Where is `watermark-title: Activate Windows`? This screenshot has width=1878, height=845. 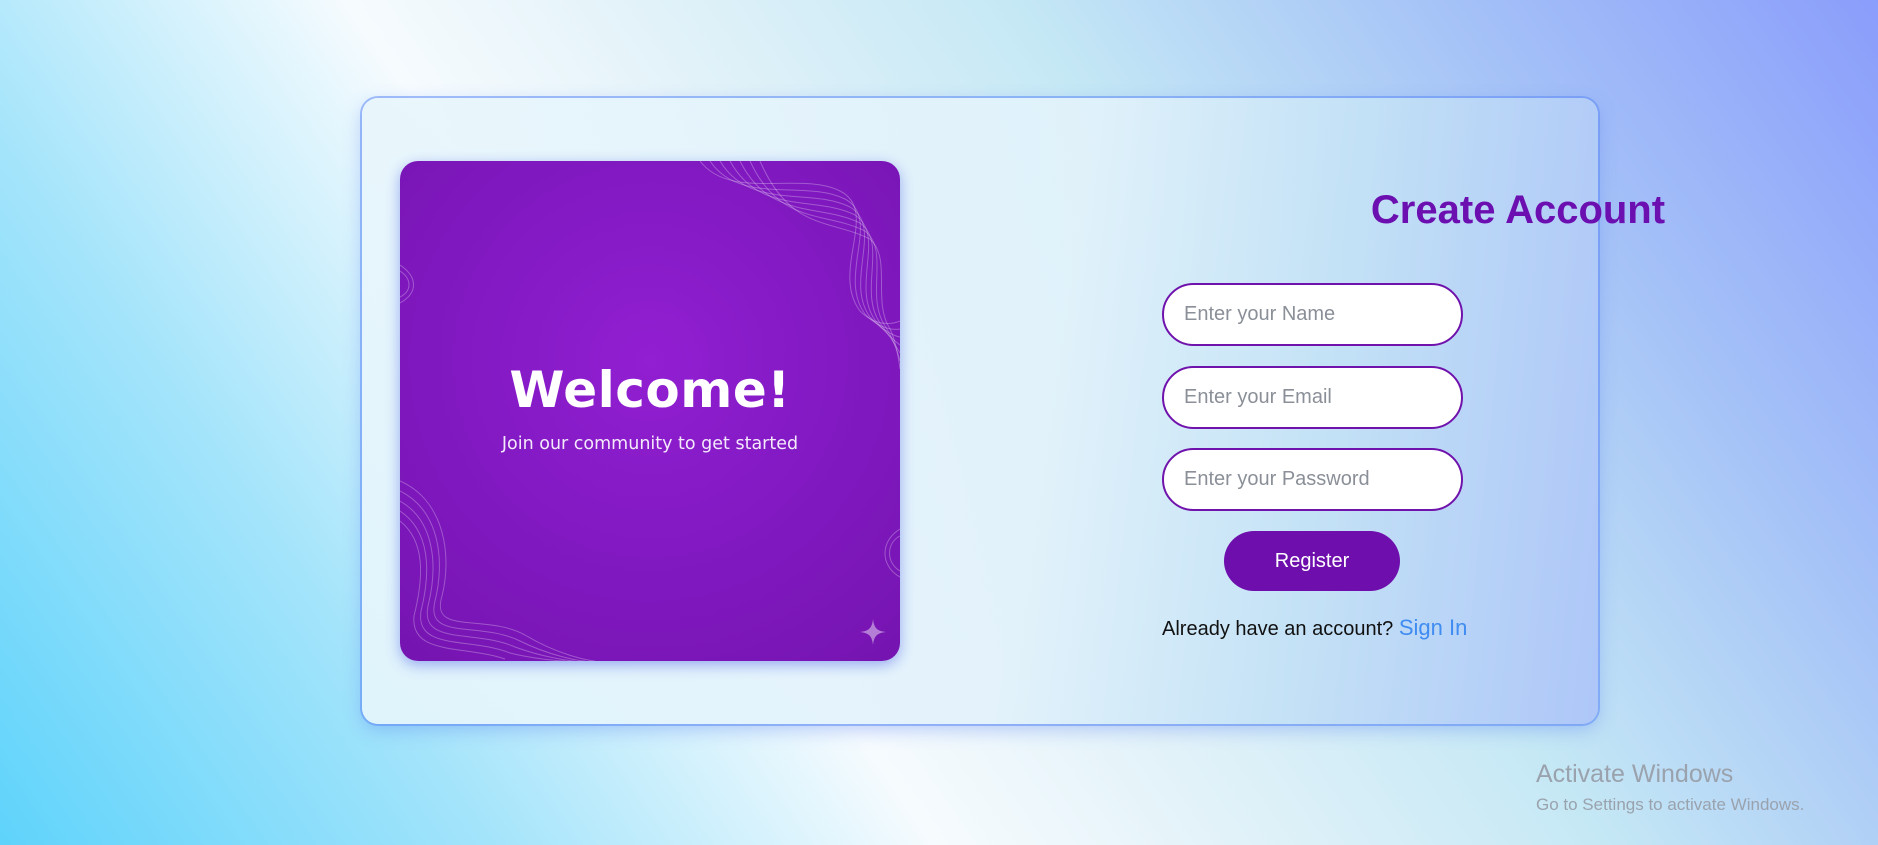
watermark-title: Activate Windows is located at coordinates (1635, 774).